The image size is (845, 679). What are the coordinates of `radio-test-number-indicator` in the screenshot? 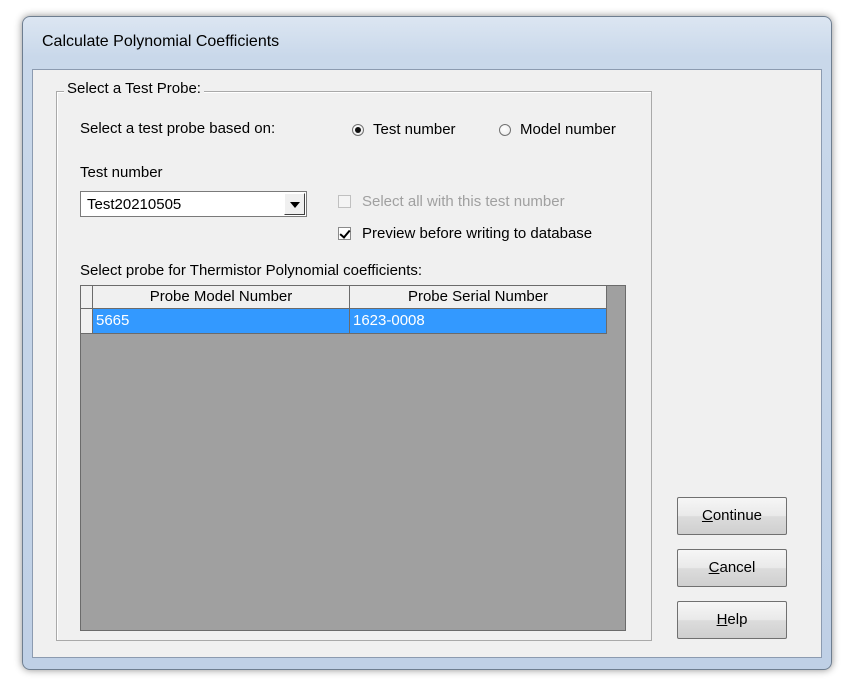 It's located at (358, 129).